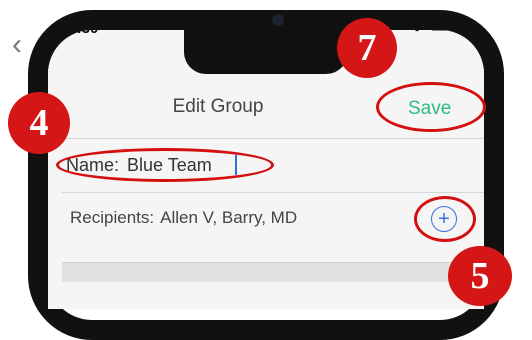 Image resolution: width=532 pixels, height=340 pixels. I want to click on battery-icon, so click(442, 25).